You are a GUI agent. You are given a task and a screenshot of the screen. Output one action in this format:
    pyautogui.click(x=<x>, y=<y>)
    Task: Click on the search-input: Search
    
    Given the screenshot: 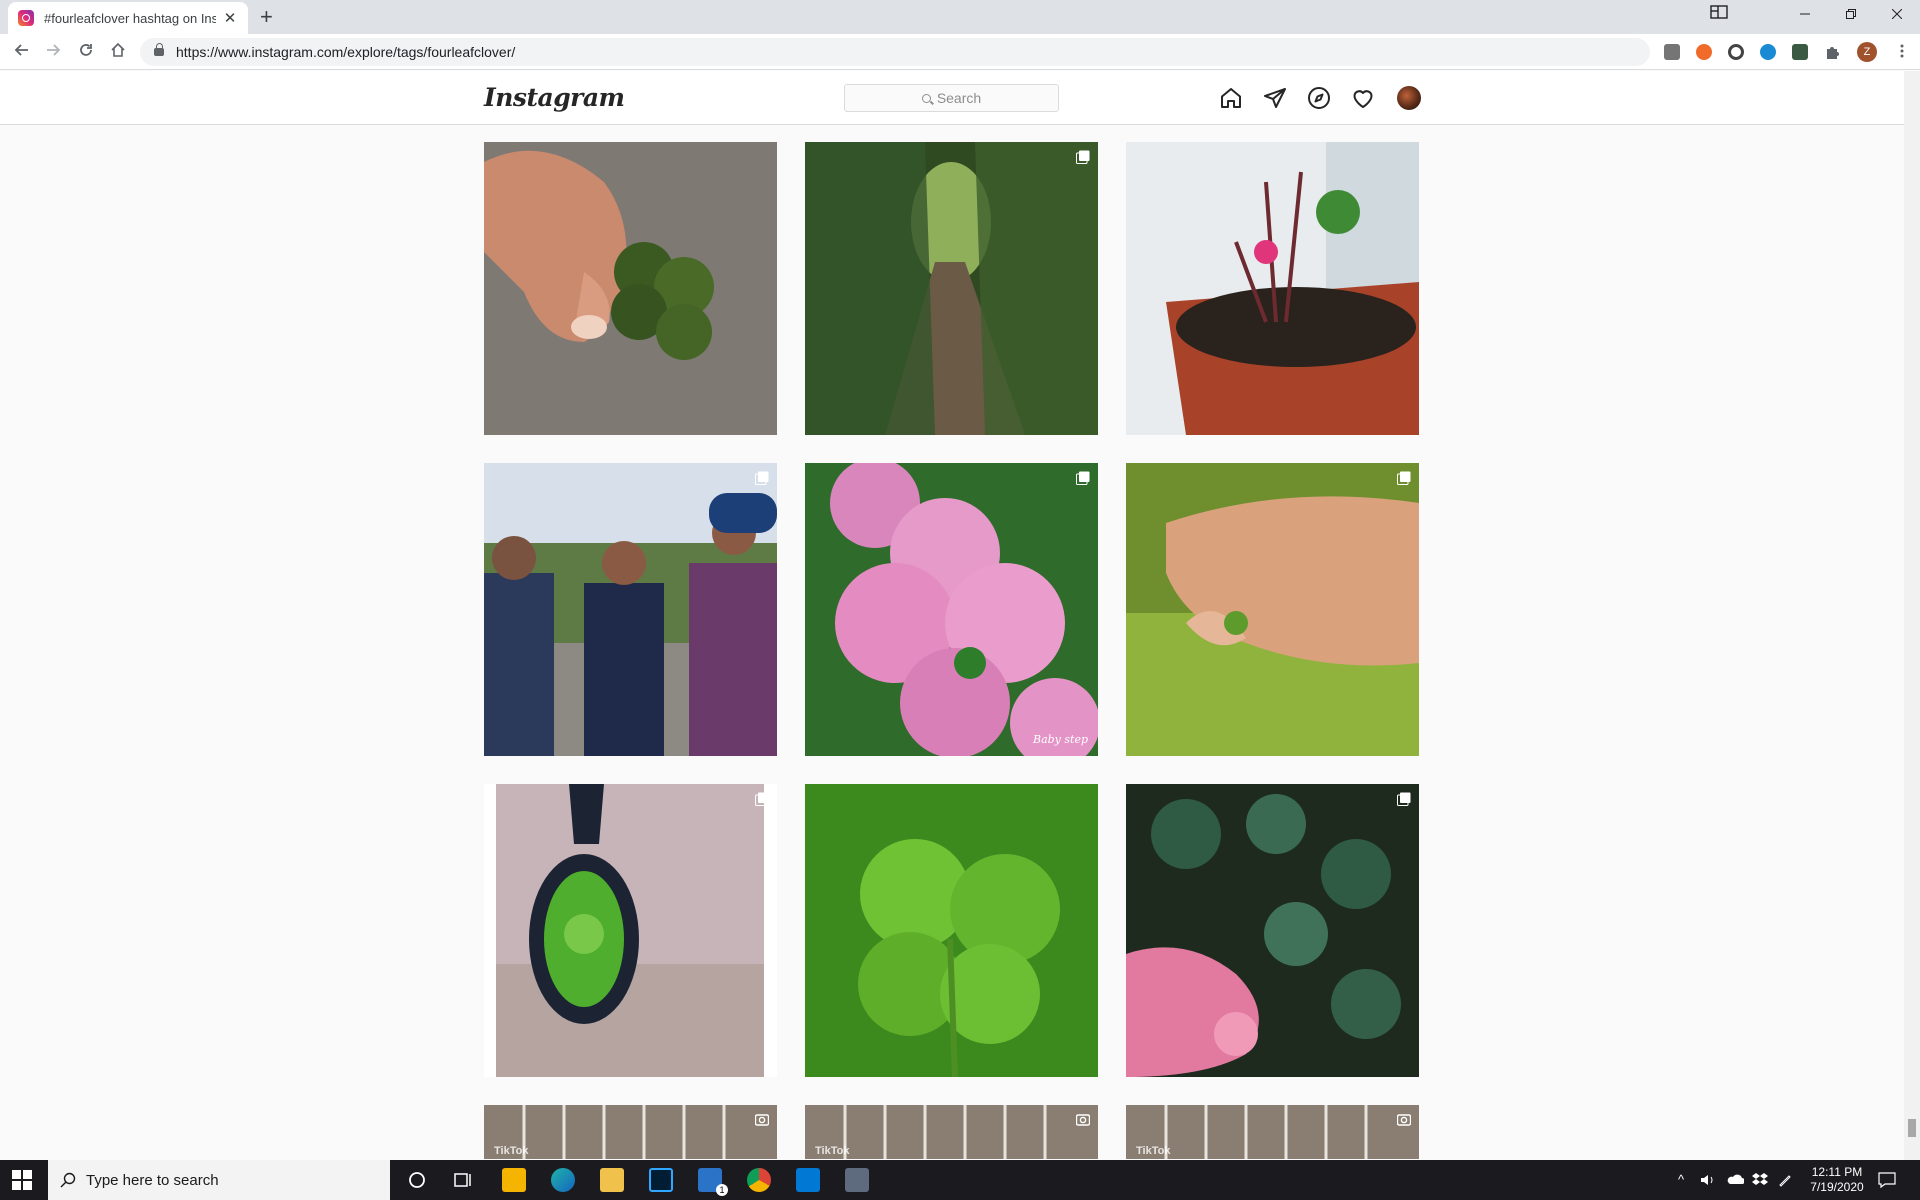 What is the action you would take?
    pyautogui.click(x=951, y=98)
    